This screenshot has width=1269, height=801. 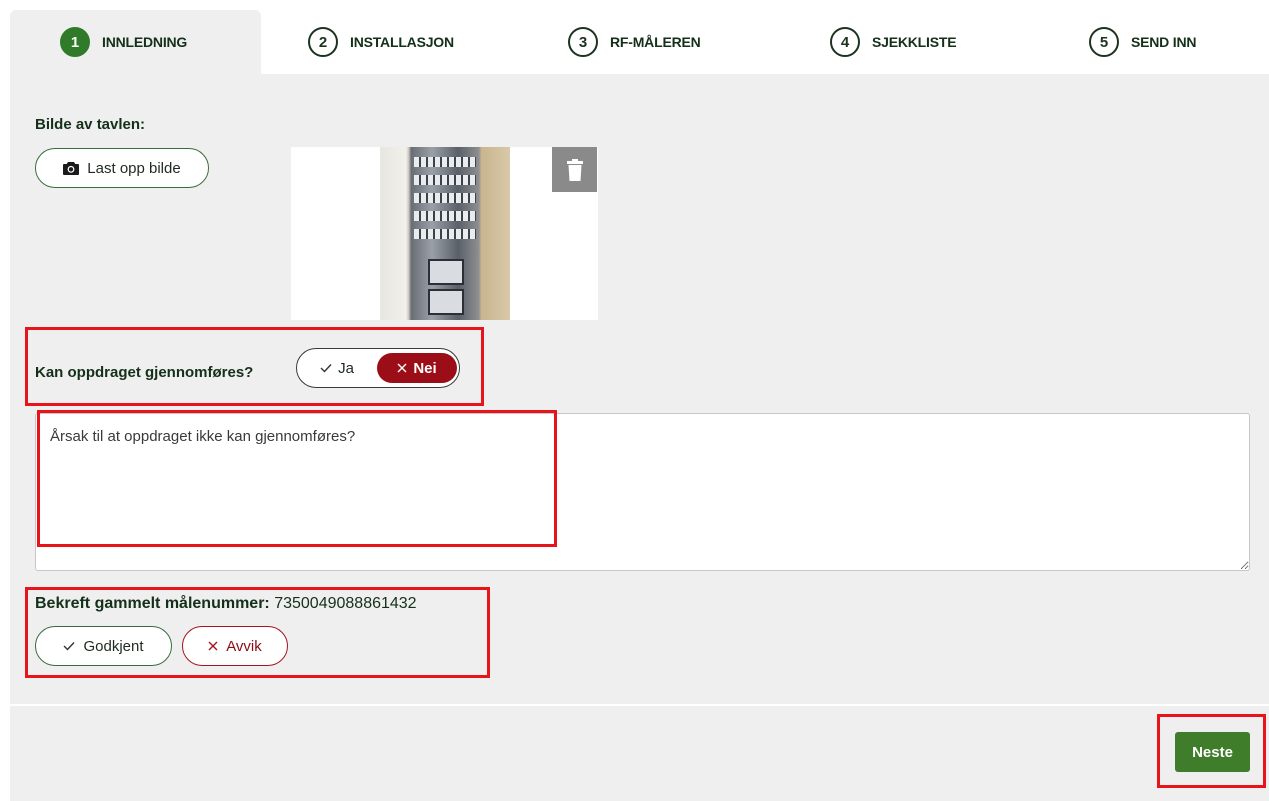 What do you see at coordinates (639, 753) in the screenshot?
I see `form-footer` at bounding box center [639, 753].